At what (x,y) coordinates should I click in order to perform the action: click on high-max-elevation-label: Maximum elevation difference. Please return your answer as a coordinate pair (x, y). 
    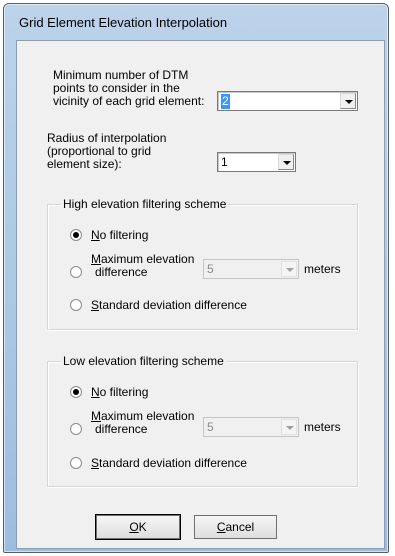
    Looking at the image, I should click on (142, 266).